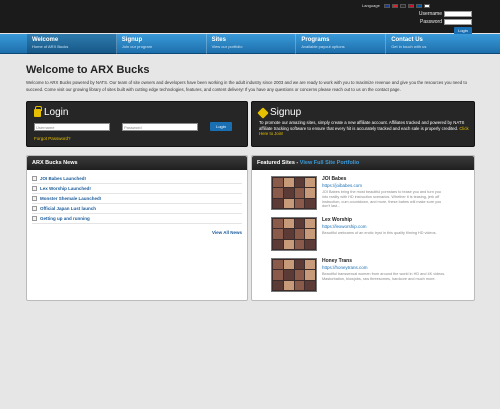 This screenshot has width=500, height=409. Describe the element at coordinates (137, 209) in the screenshot. I see `news-item: Official Japan Lust launch` at that location.